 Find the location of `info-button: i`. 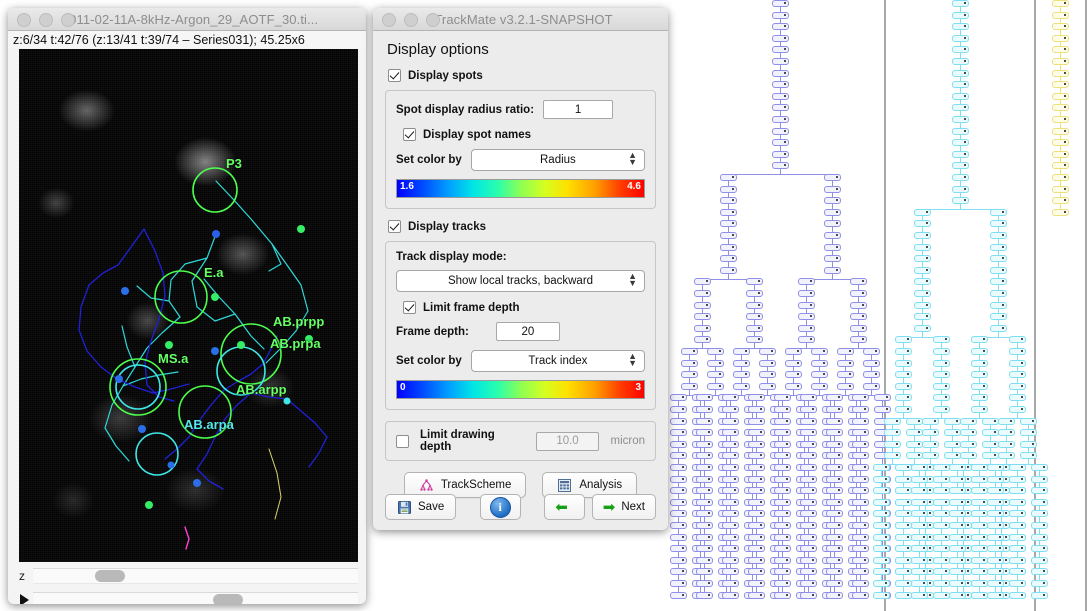

info-button: i is located at coordinates (500, 507).